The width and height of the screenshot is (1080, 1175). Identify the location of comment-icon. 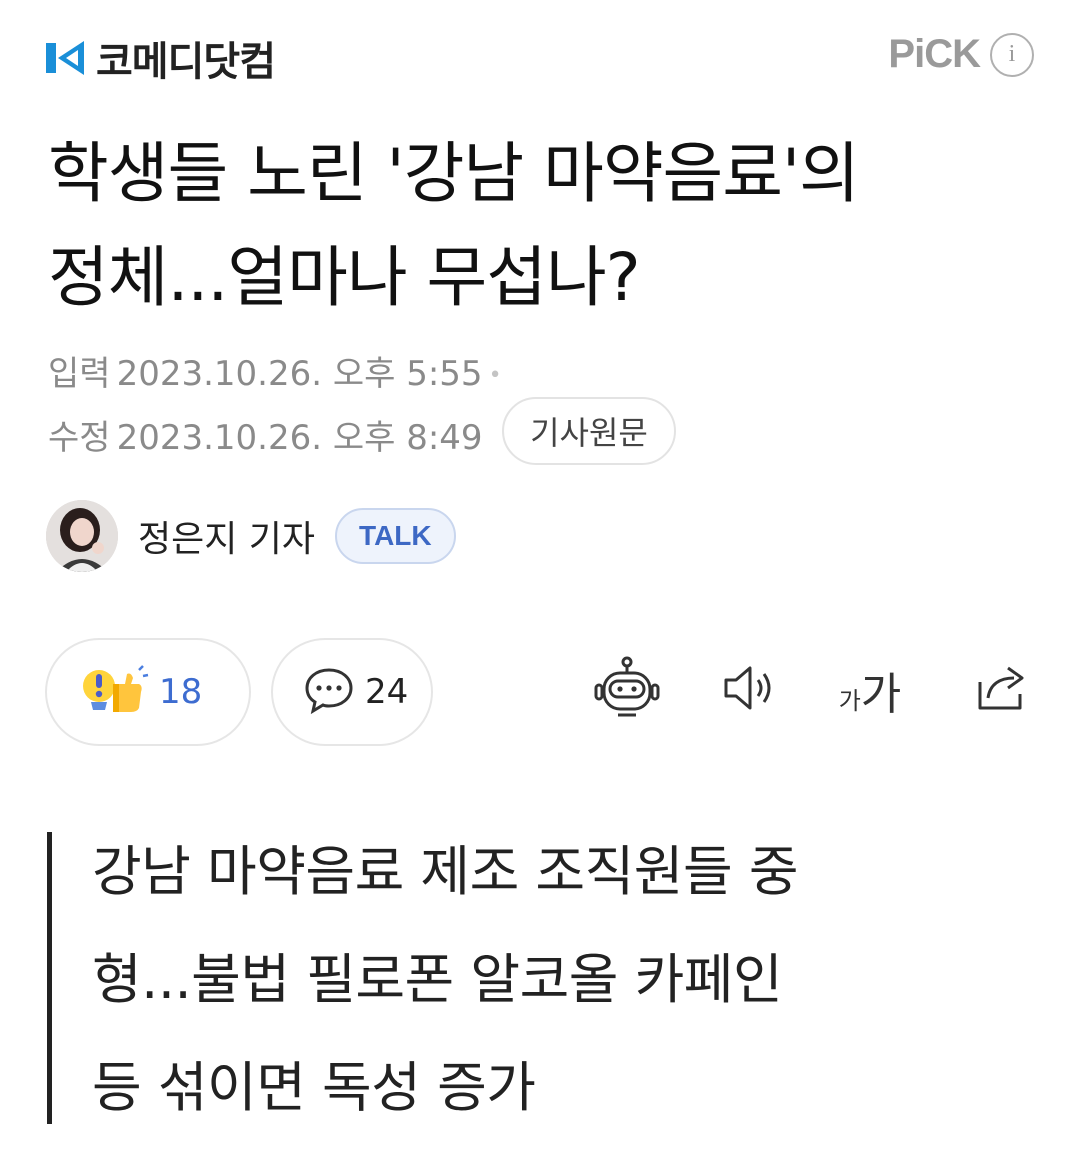
(329, 692).